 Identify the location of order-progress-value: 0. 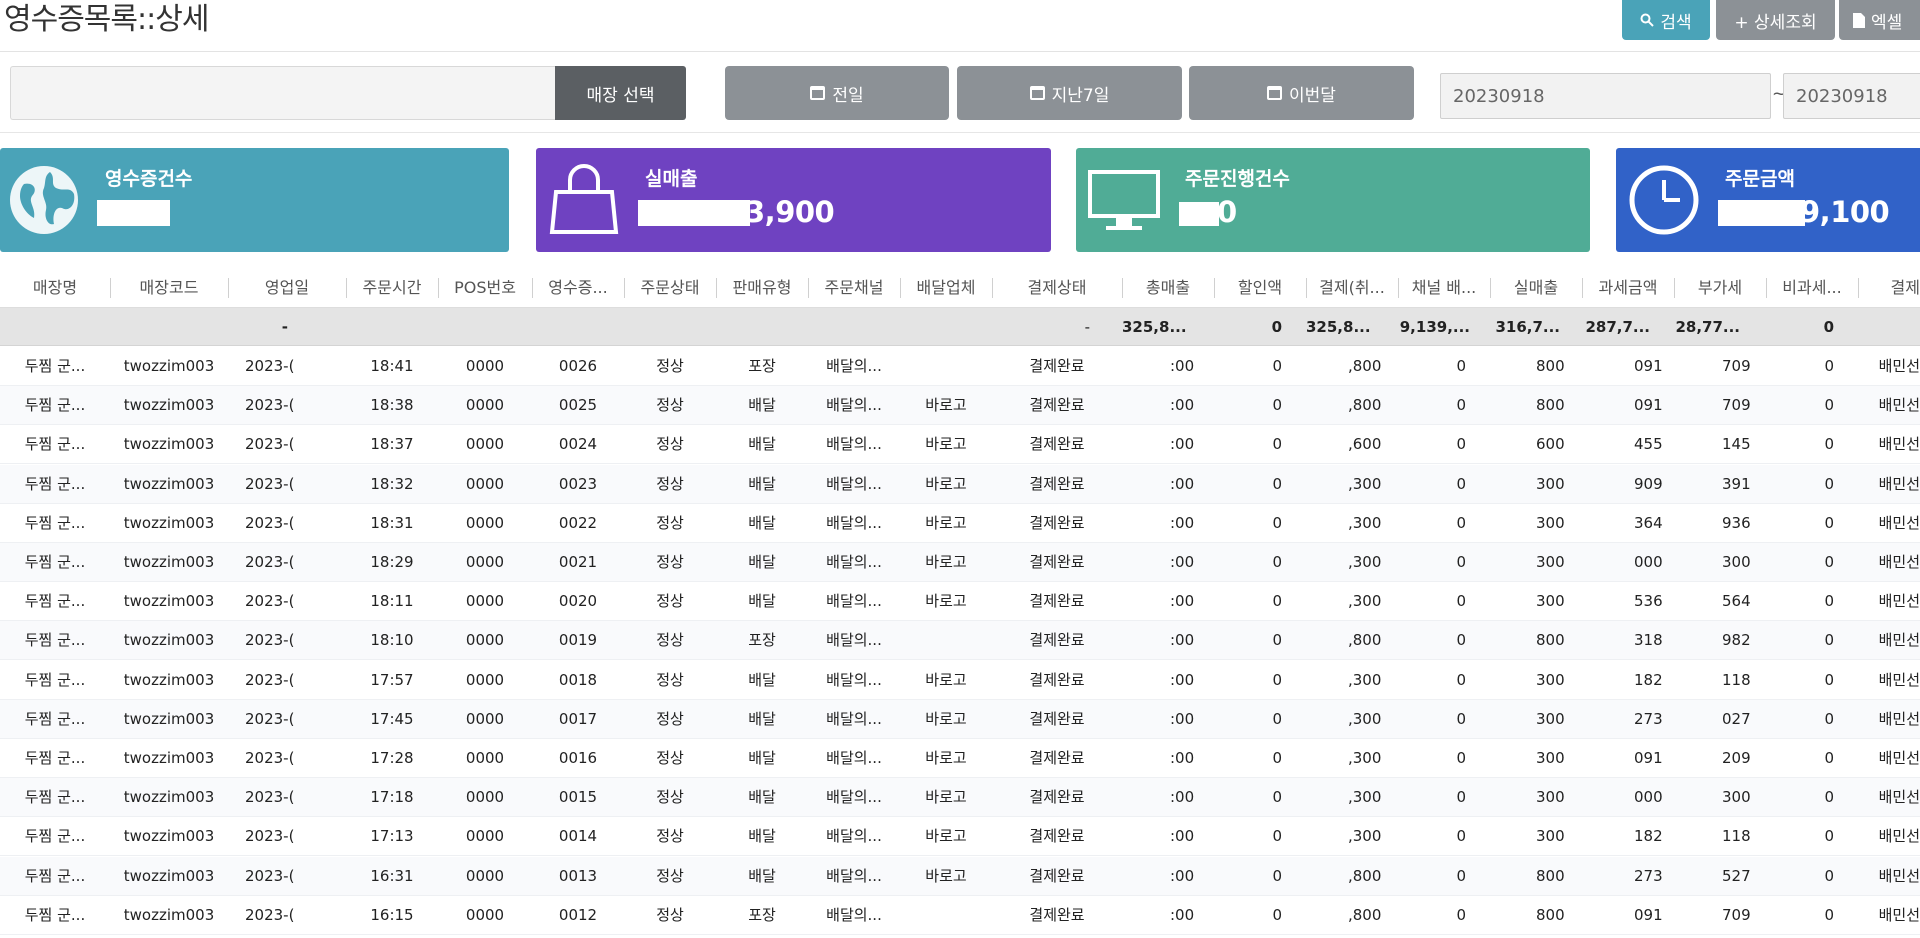
(1227, 212).